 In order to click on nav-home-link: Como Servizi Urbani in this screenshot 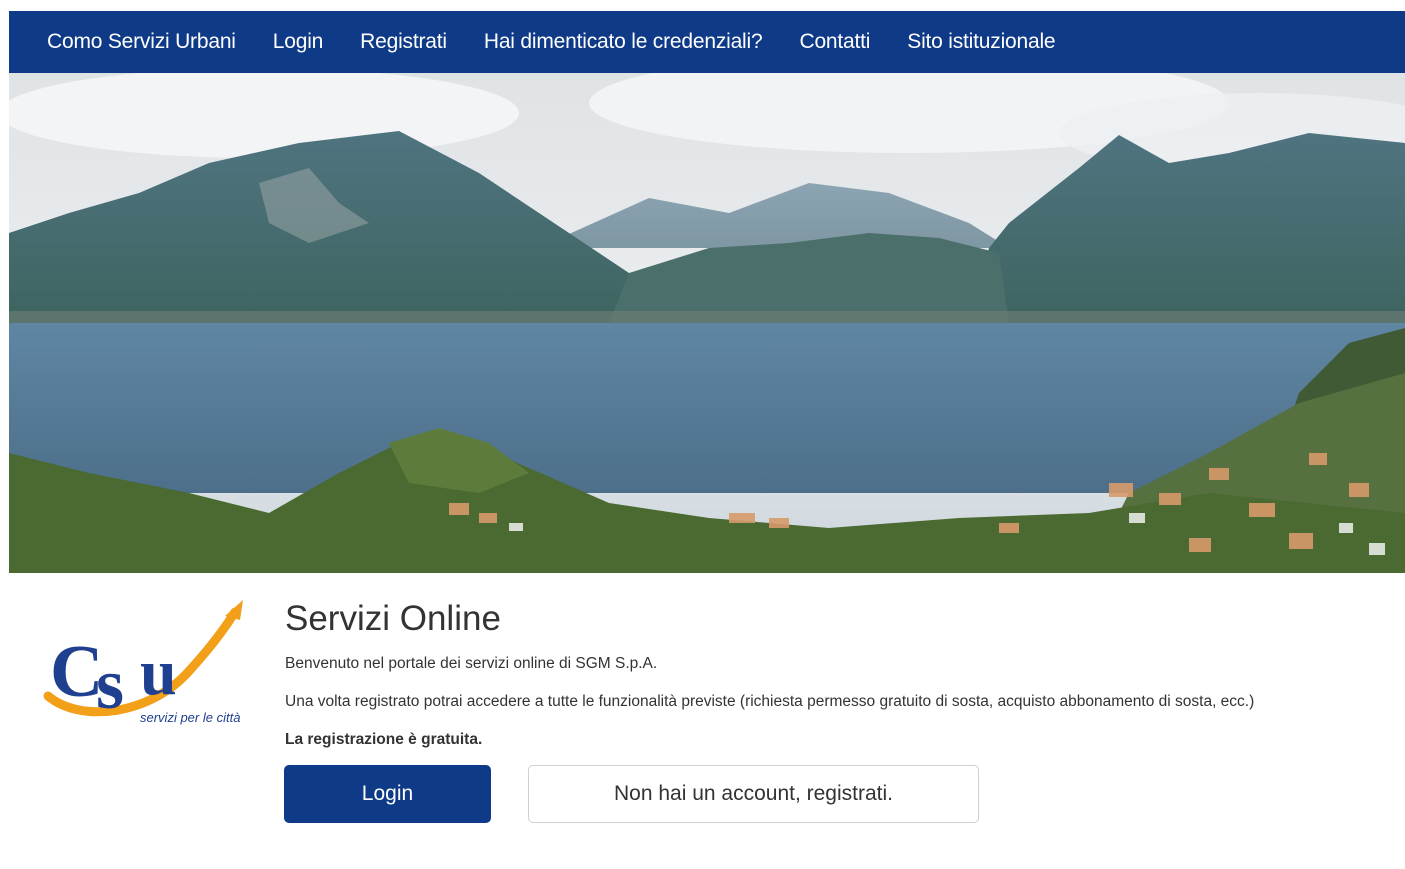, I will do `click(141, 42)`.